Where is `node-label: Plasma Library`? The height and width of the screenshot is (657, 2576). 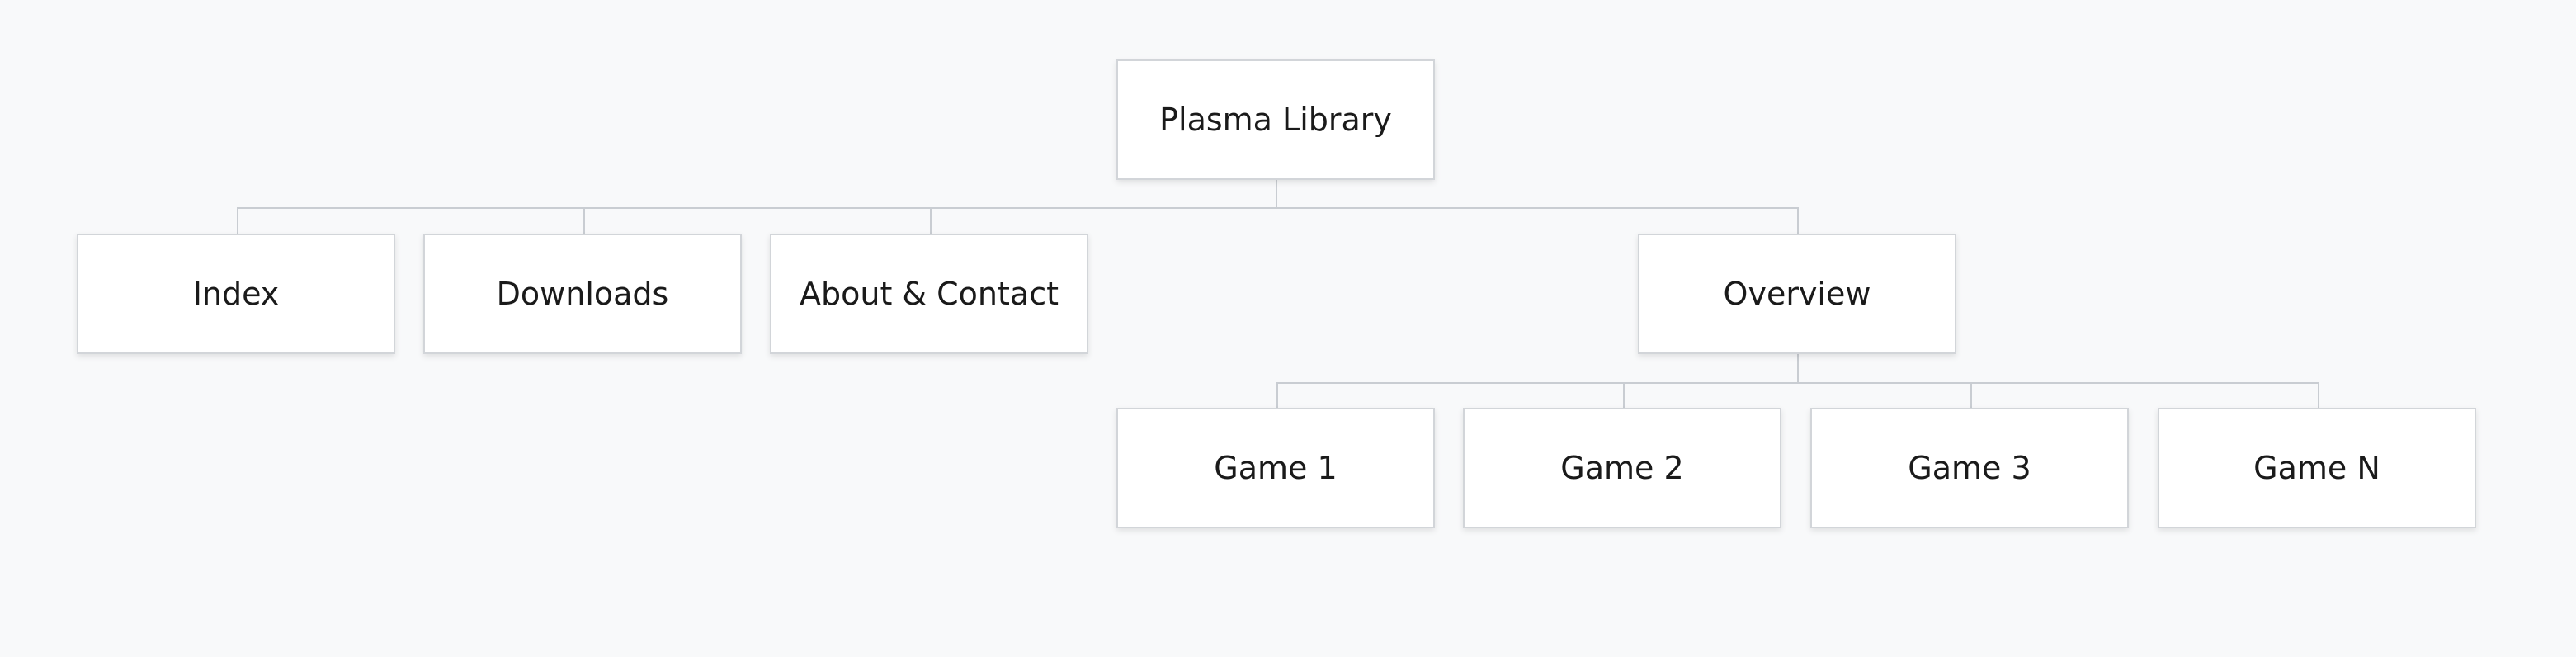 node-label: Plasma Library is located at coordinates (1275, 120).